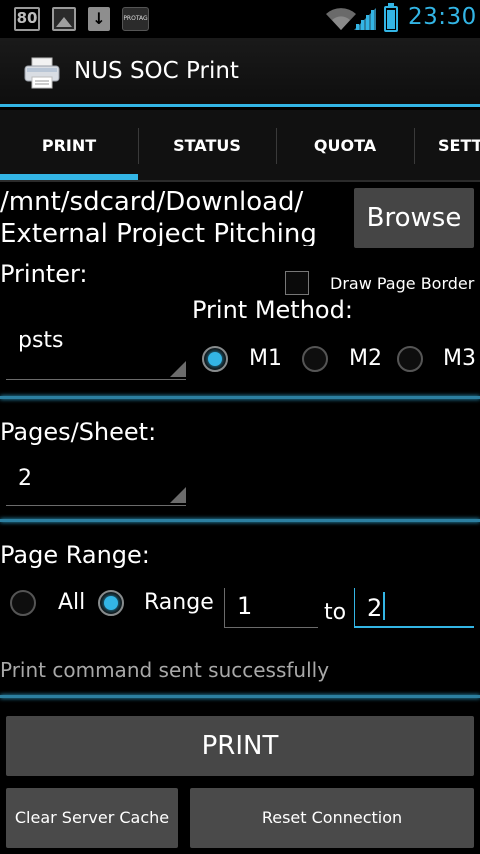 This screenshot has width=480, height=854. I want to click on protag-notification-icon: PROTAG, so click(135, 19).